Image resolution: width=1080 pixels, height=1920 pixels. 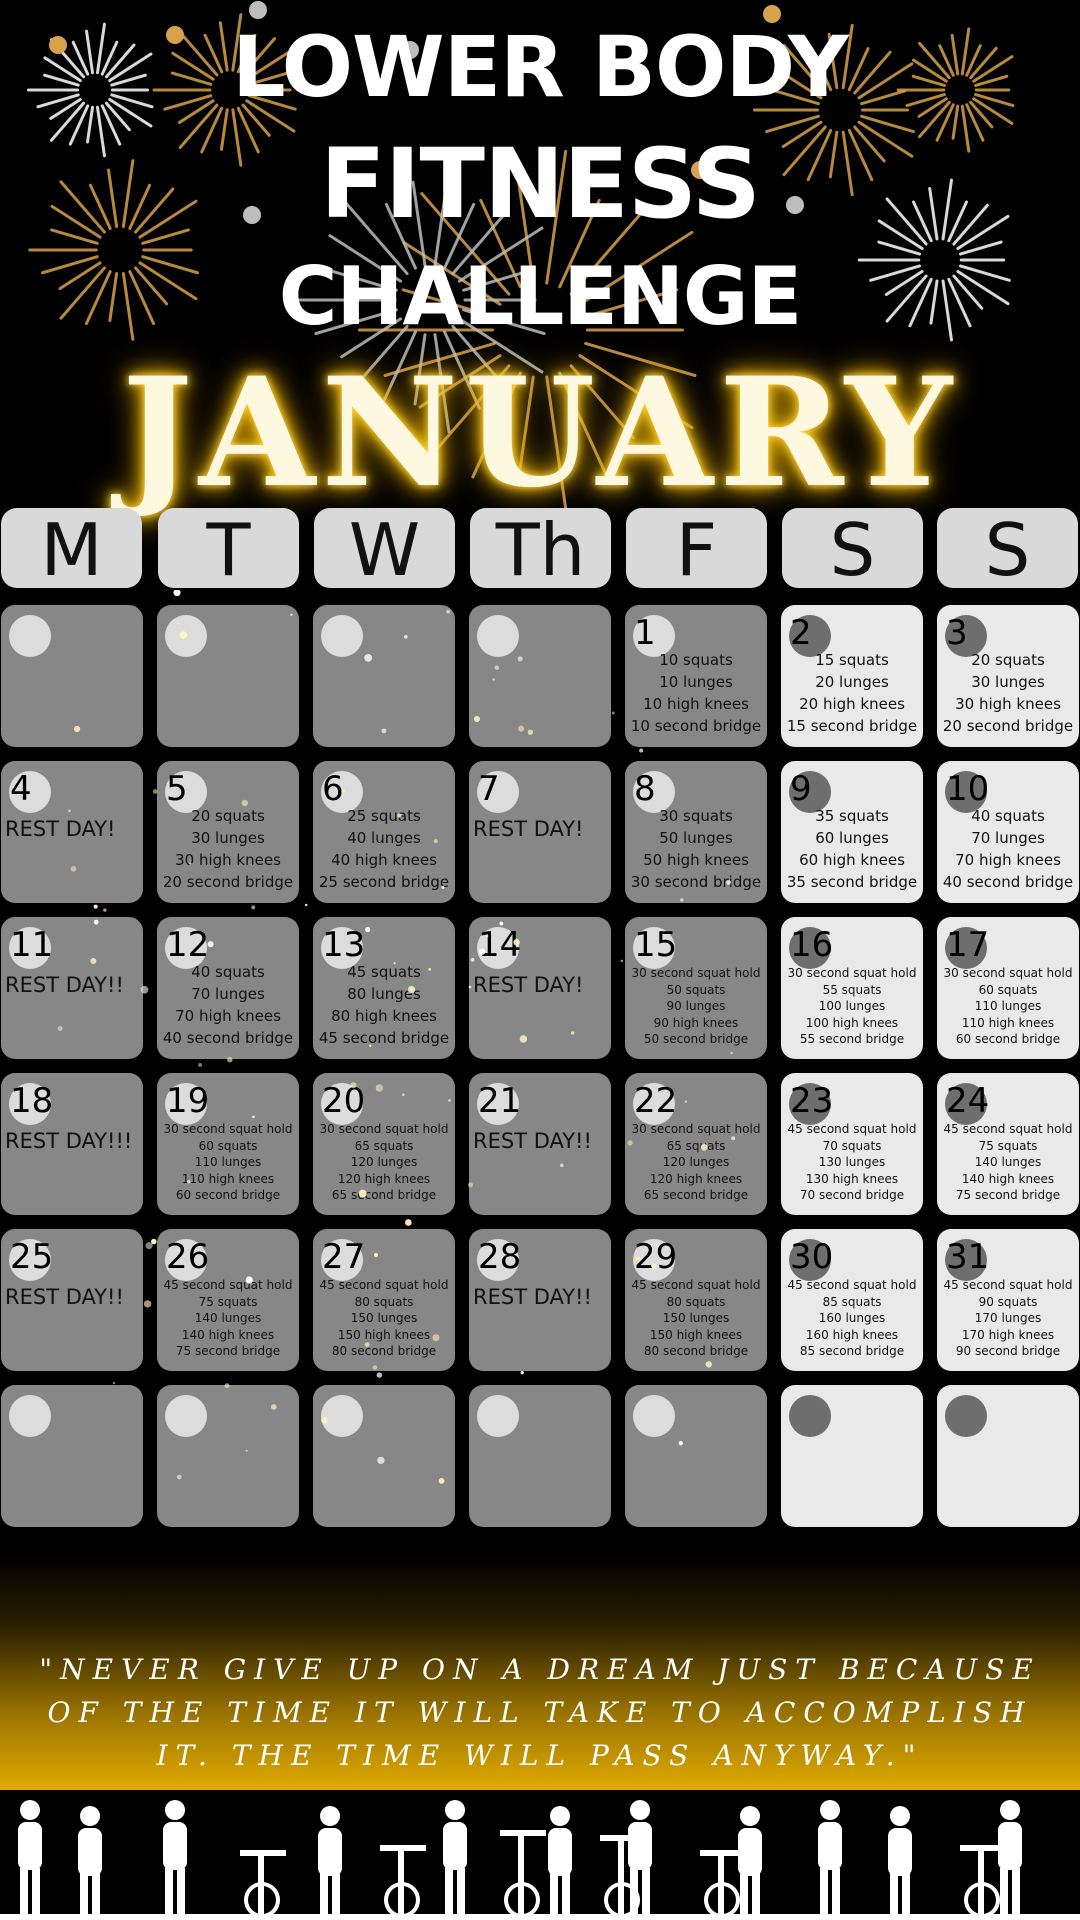 I want to click on workout-line: 10 second bridge, so click(x=696, y=726).